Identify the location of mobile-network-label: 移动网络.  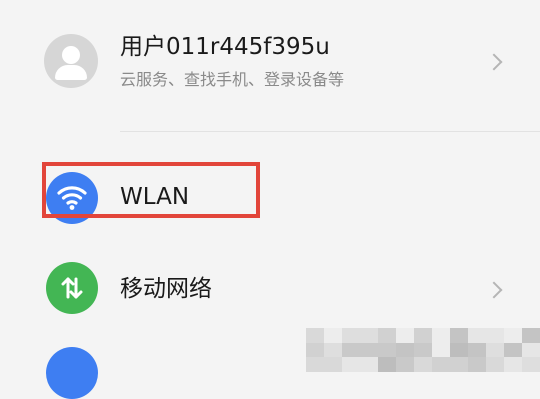
(166, 289).